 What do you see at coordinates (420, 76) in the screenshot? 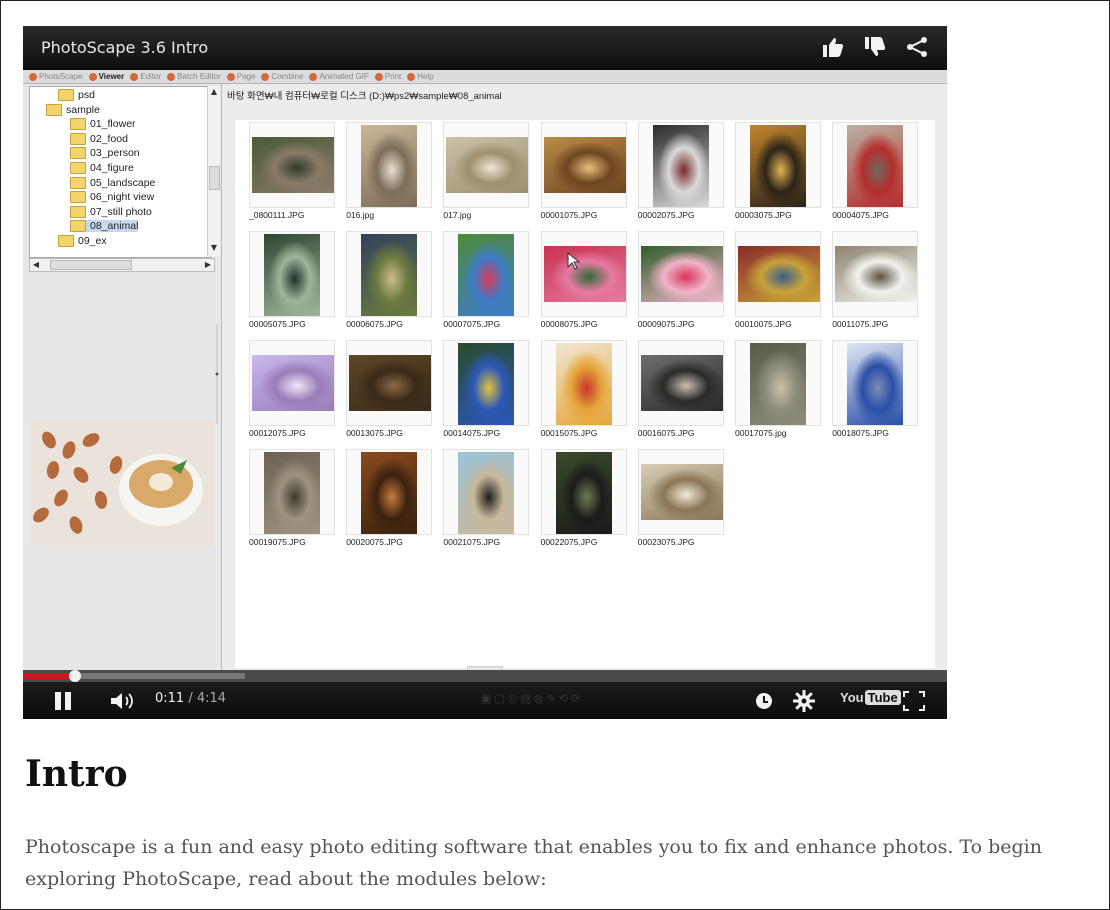
I see `menu-item-help: Help` at bounding box center [420, 76].